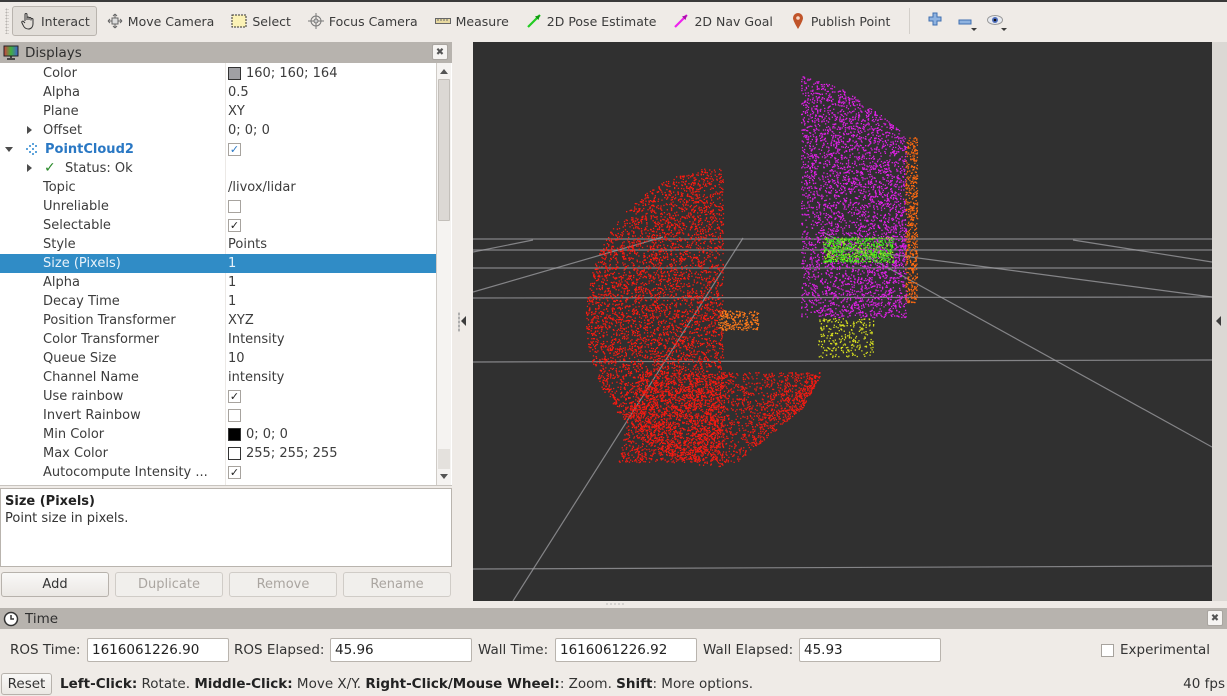 This screenshot has width=1227, height=696. Describe the element at coordinates (218, 73) in the screenshot. I see `property-row: Color 160; 160; 164` at that location.